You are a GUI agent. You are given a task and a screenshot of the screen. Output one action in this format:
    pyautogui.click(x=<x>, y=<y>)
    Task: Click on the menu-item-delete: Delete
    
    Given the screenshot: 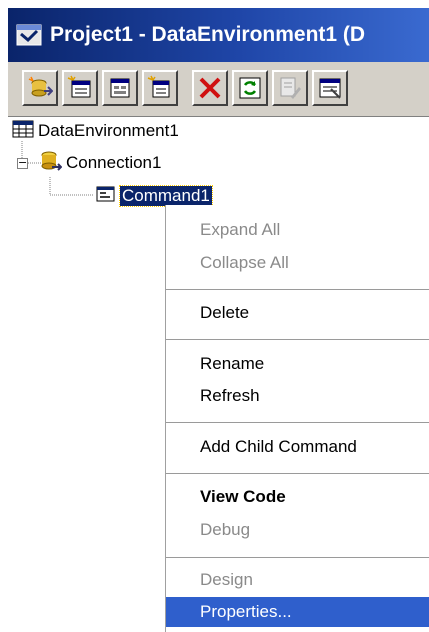 What is the action you would take?
    pyautogui.click(x=297, y=313)
    